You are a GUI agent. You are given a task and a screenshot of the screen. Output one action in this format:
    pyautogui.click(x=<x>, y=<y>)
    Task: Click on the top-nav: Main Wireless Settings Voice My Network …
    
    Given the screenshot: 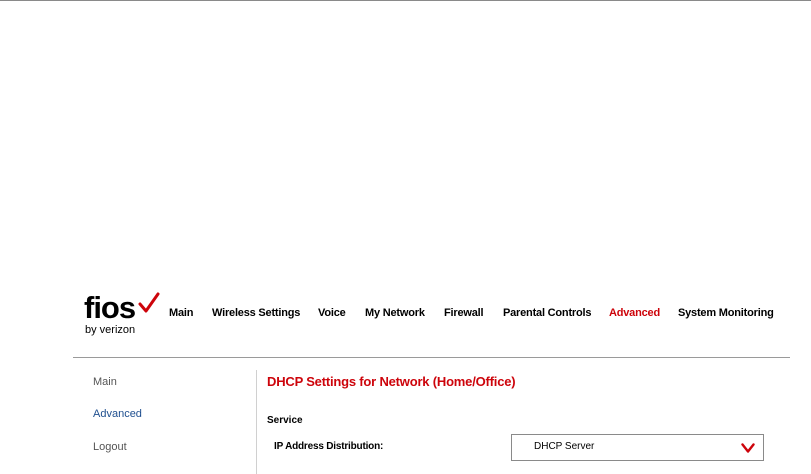 What is the action you would take?
    pyautogui.click(x=405, y=315)
    